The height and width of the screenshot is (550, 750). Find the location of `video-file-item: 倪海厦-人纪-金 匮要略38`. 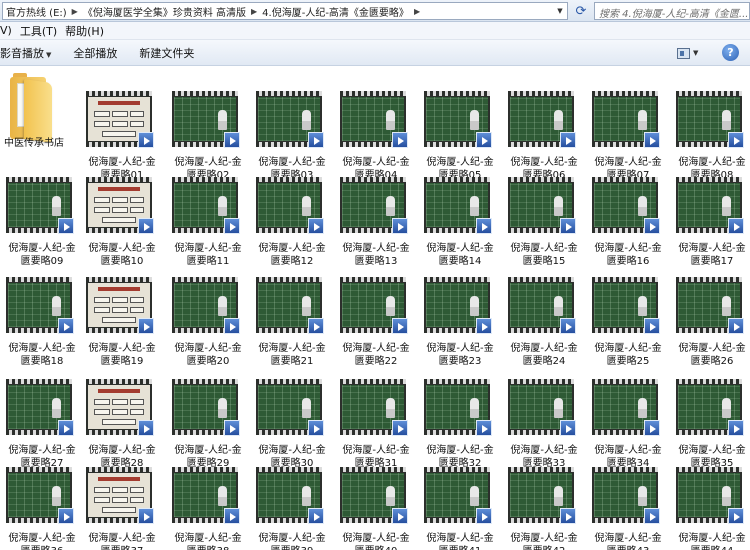

video-file-item: 倪海厦-人纪-金 匮要略38 is located at coordinates (208, 507).